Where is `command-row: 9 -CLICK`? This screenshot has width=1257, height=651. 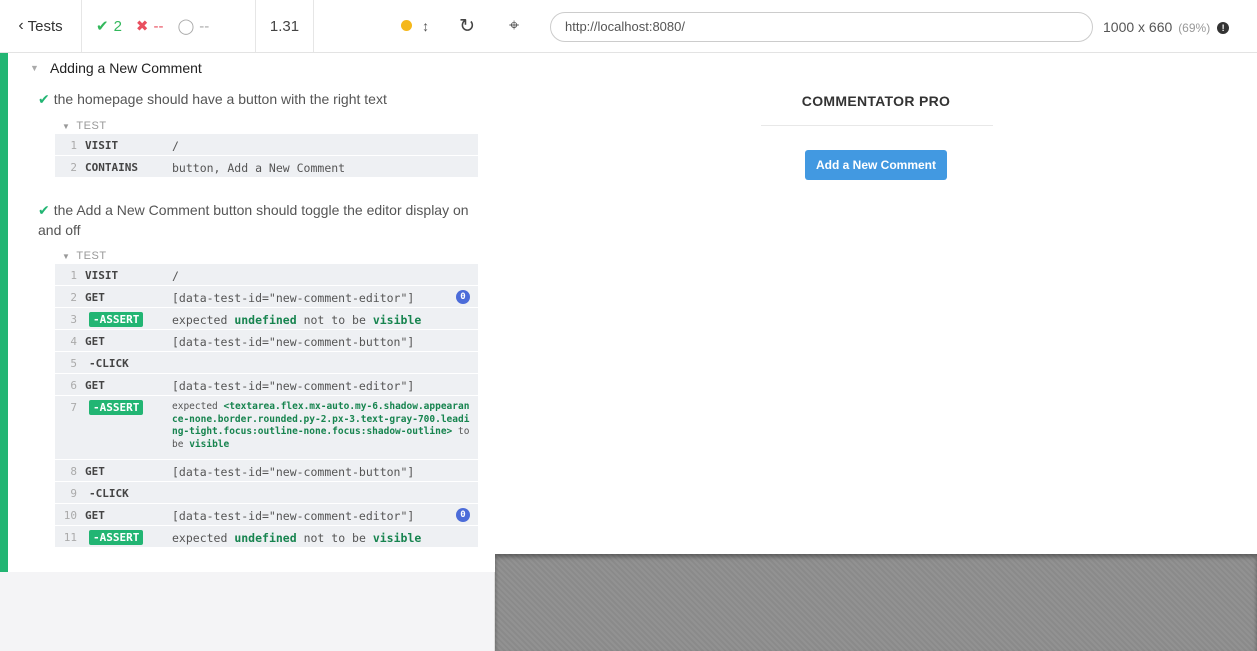 command-row: 9 -CLICK is located at coordinates (266, 493).